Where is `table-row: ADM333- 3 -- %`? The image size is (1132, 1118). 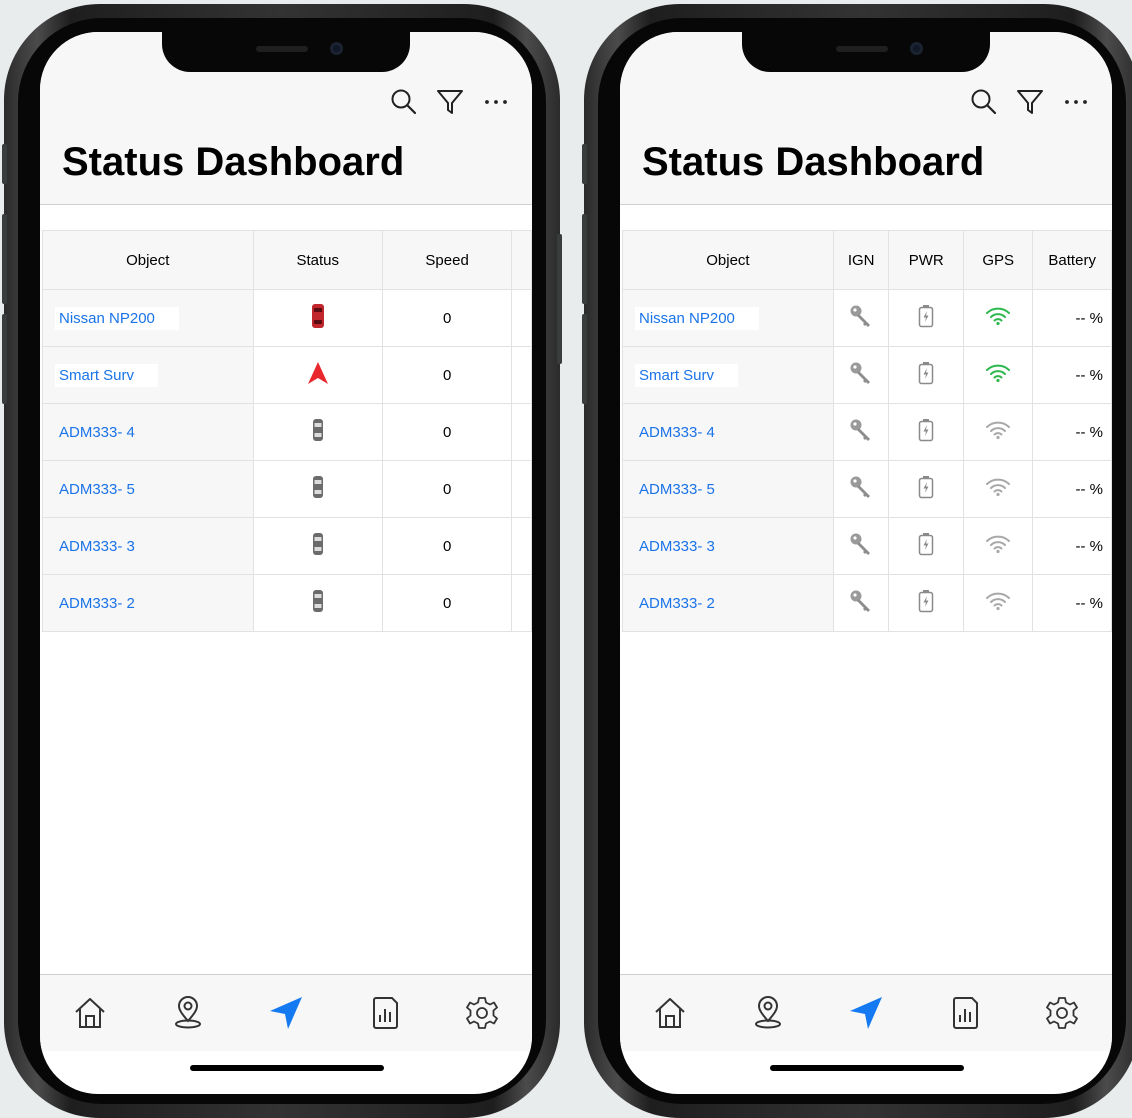 table-row: ADM333- 3 -- % is located at coordinates (867, 546).